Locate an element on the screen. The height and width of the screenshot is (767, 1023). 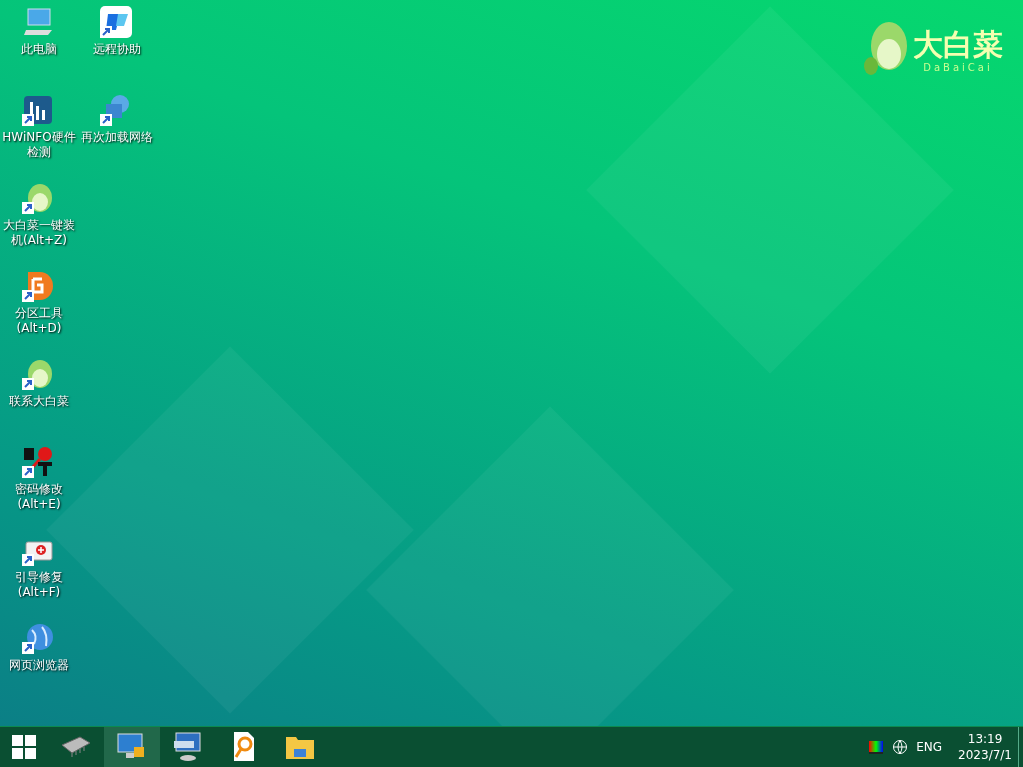
desktop-icon-label: HWiNFO硬件检测 is located at coordinates (39, 145).